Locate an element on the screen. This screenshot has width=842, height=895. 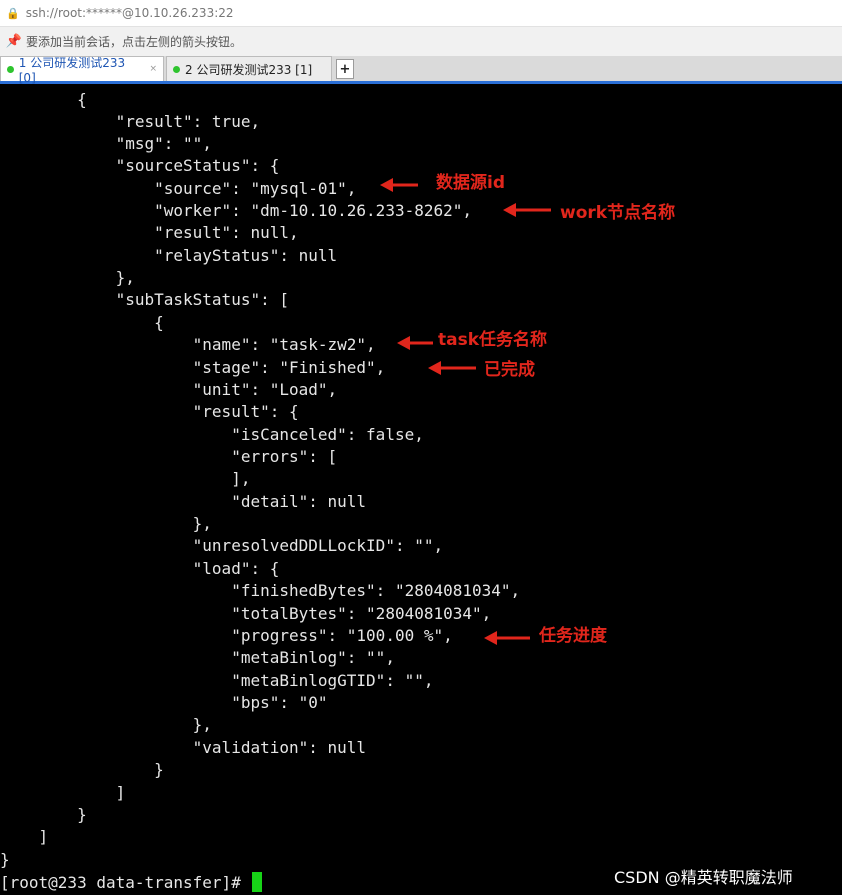
shell-prompt-line: [root@233 data-transfer]# is located at coordinates (131, 883).